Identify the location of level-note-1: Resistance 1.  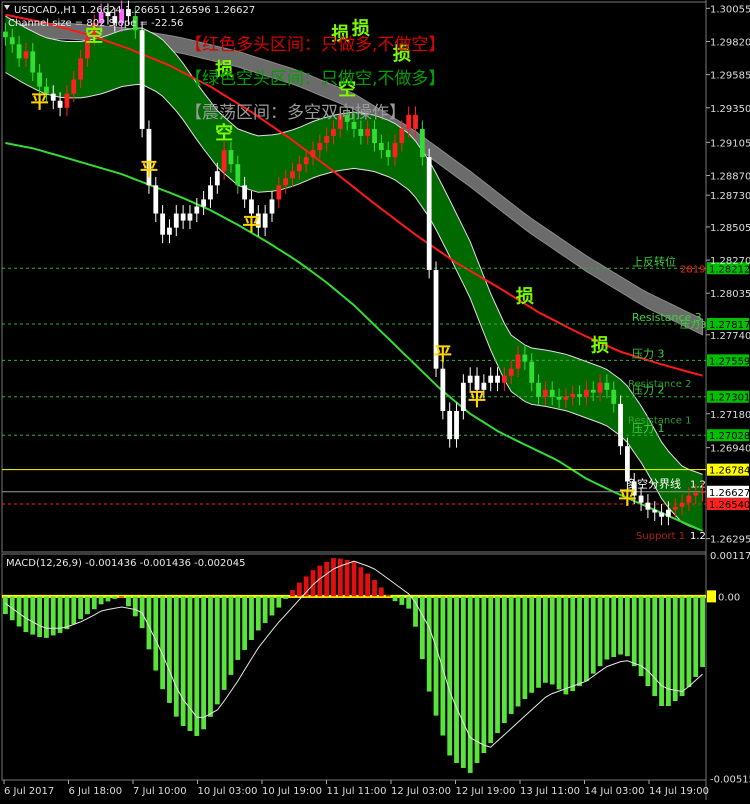
(659, 420).